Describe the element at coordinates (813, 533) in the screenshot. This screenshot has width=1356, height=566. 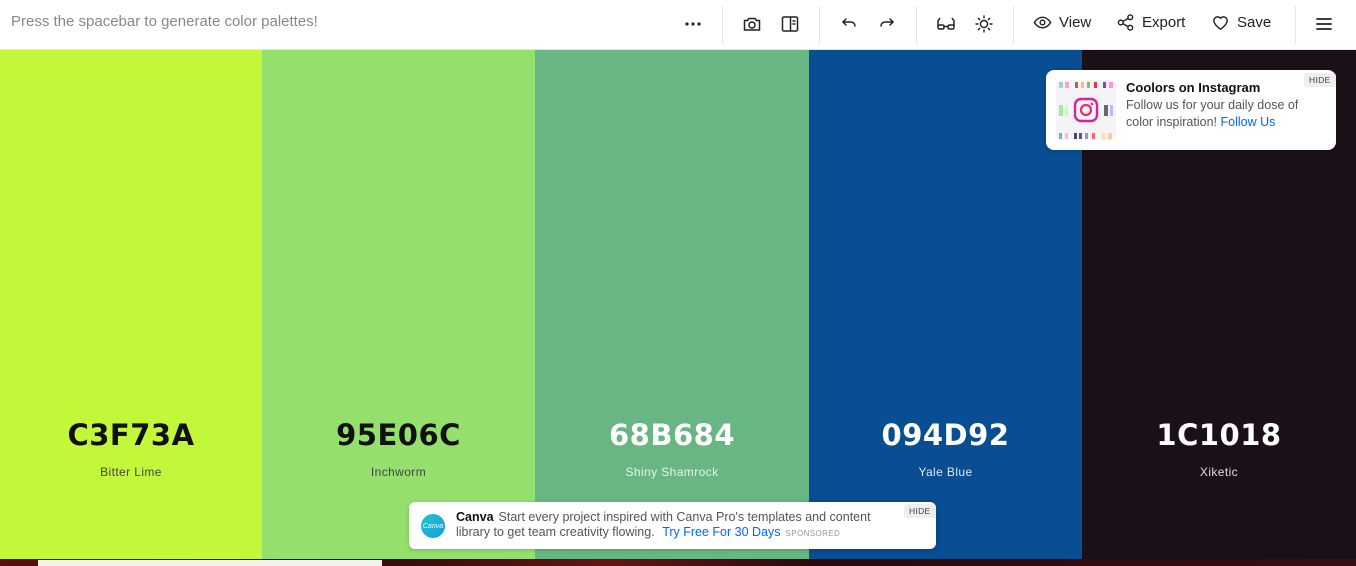
I see `sponsored-label: SPONSORED` at that location.